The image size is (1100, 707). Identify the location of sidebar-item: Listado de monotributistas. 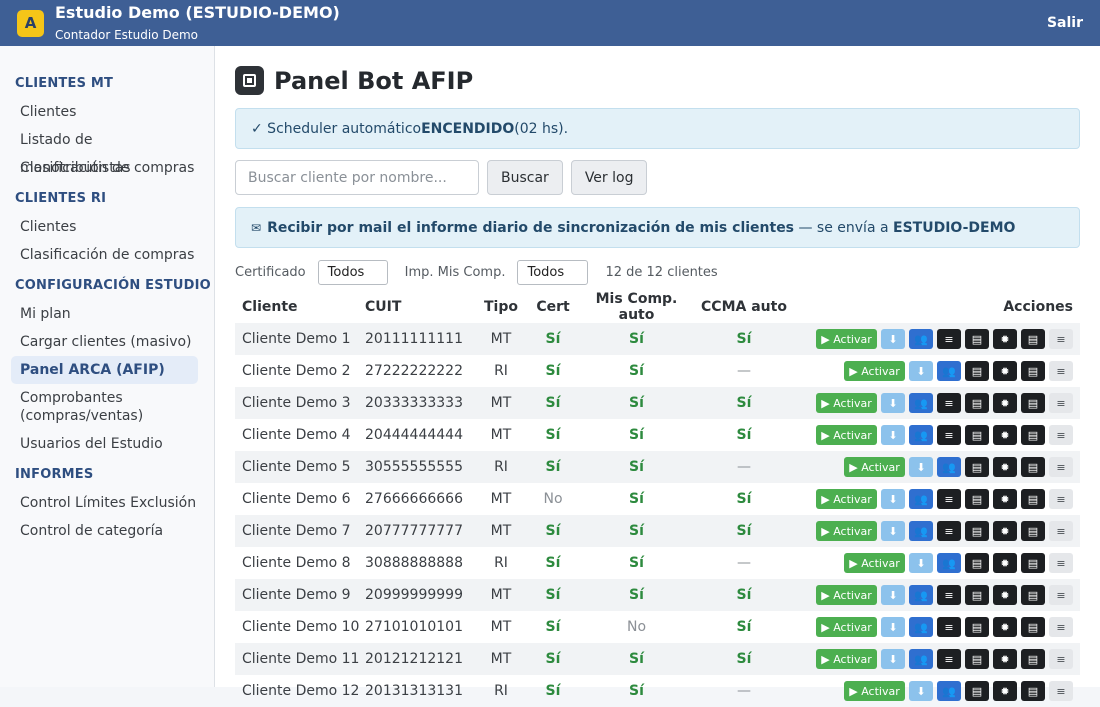
(104, 151).